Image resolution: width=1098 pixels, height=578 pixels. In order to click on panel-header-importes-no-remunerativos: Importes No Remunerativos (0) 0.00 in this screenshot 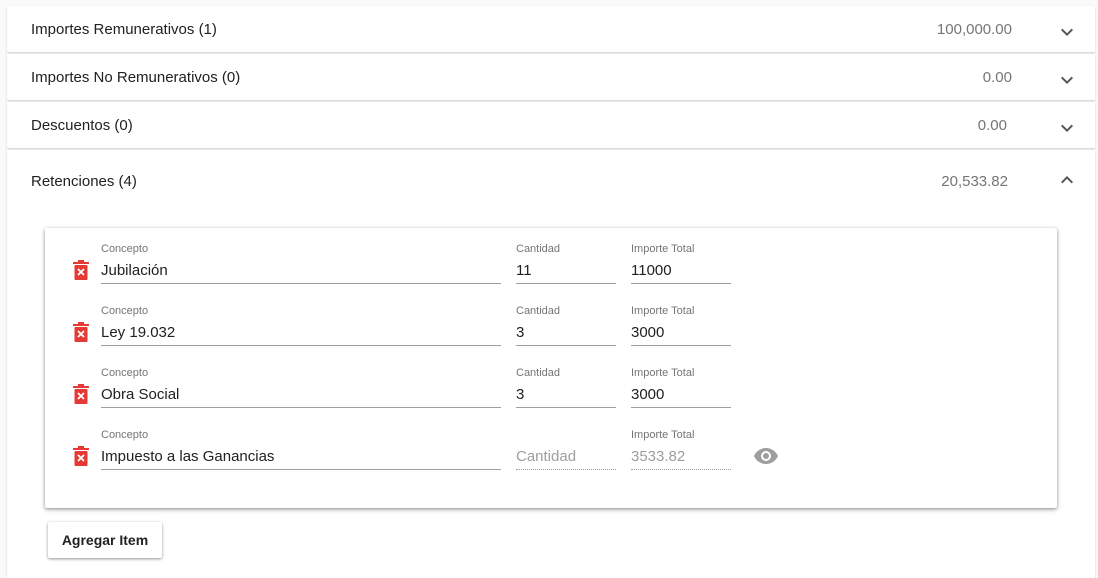, I will do `click(551, 77)`.